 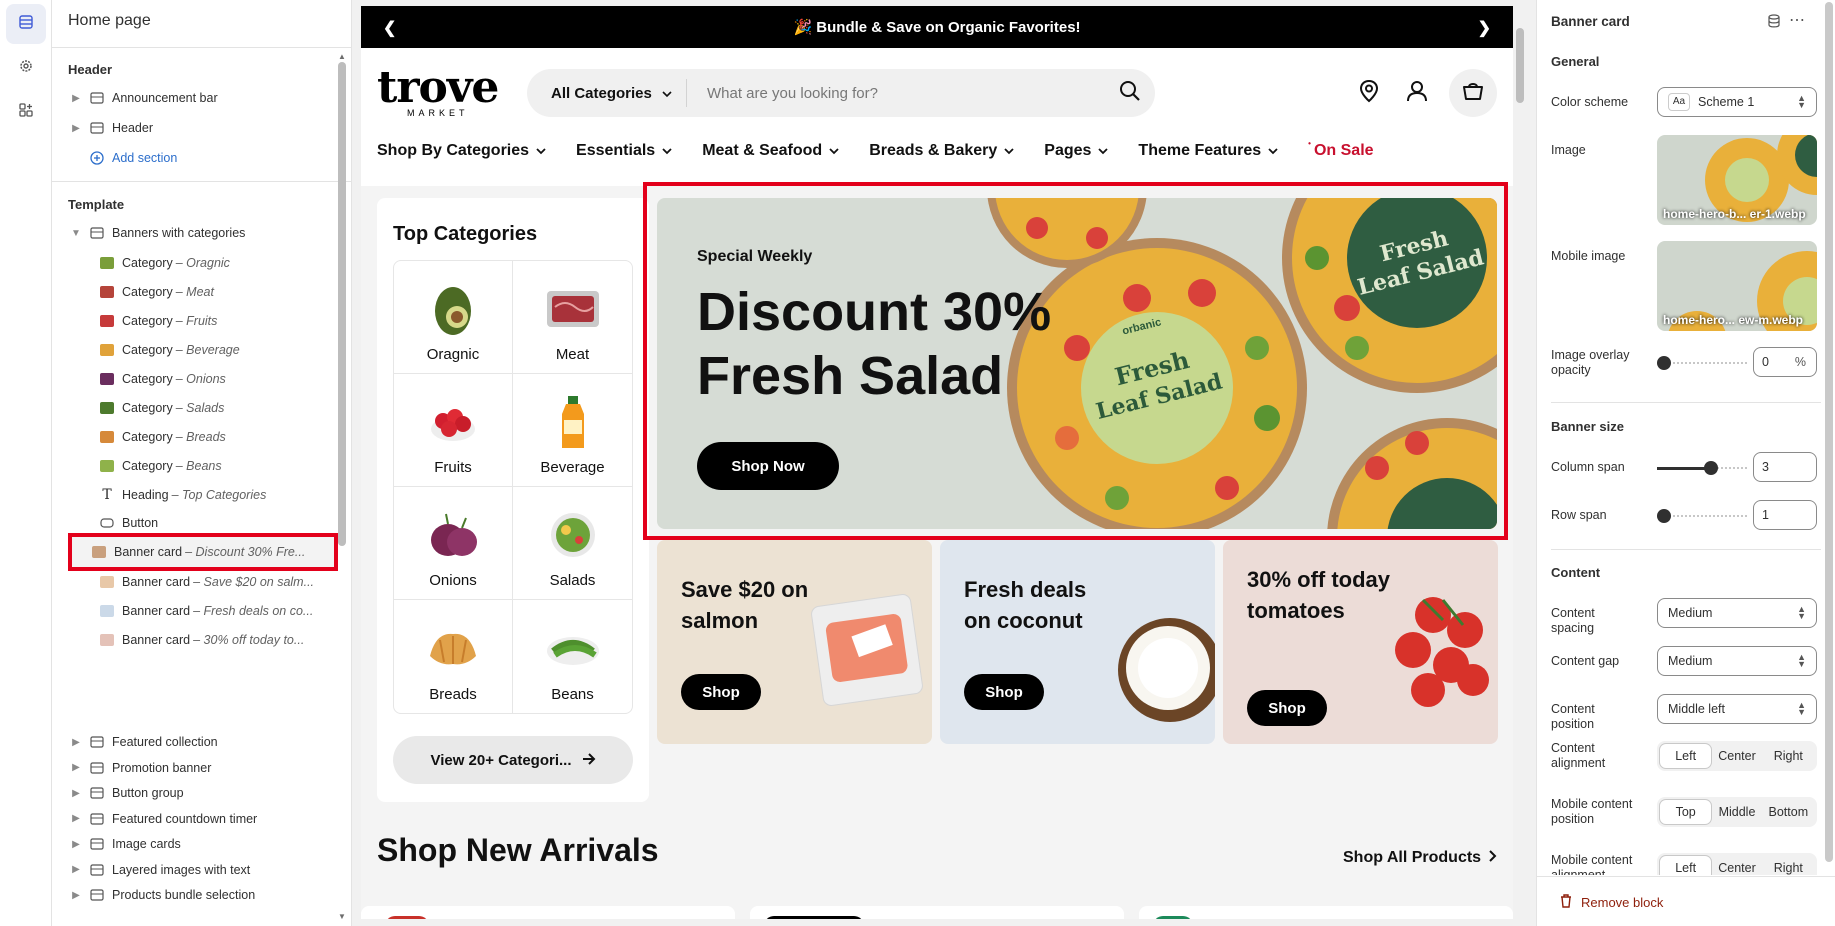 I want to click on category-tile: Meat, so click(x=572, y=317).